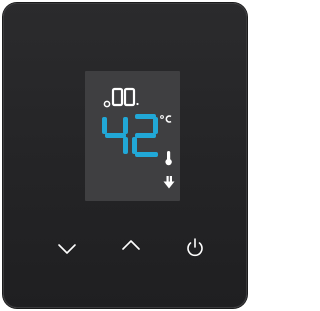 This screenshot has height=311, width=320. I want to click on power-button, so click(195, 247).